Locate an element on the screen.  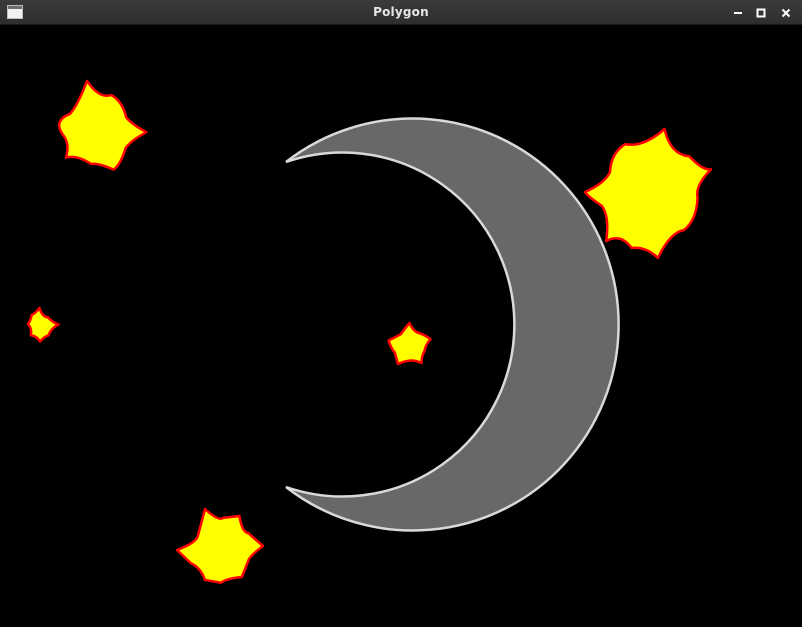
star-bottom-left is located at coordinates (220, 545).